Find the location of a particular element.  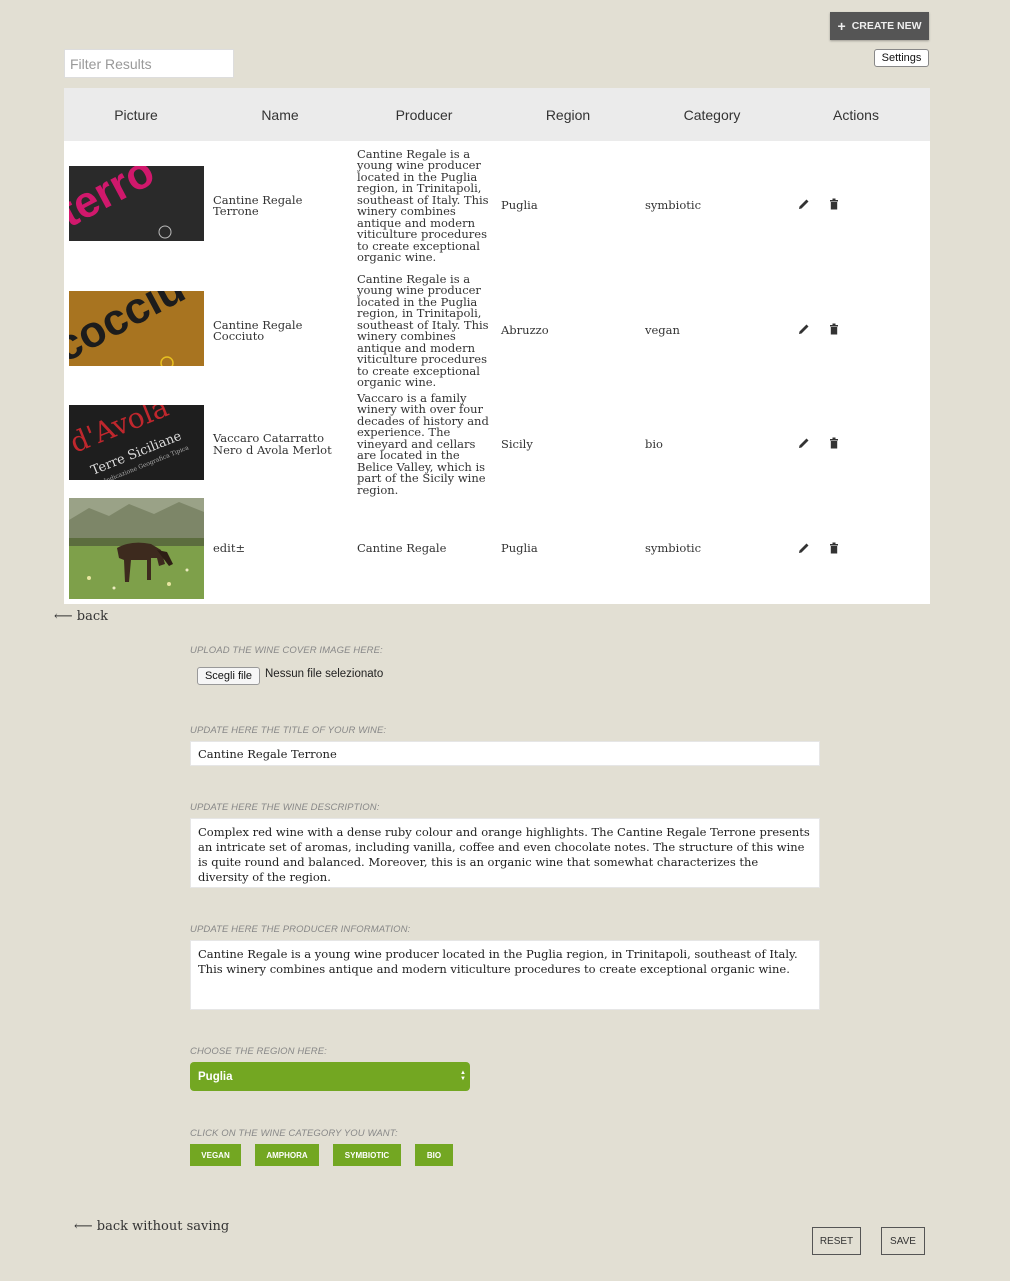

filter-input: Filter Results is located at coordinates (149, 63).